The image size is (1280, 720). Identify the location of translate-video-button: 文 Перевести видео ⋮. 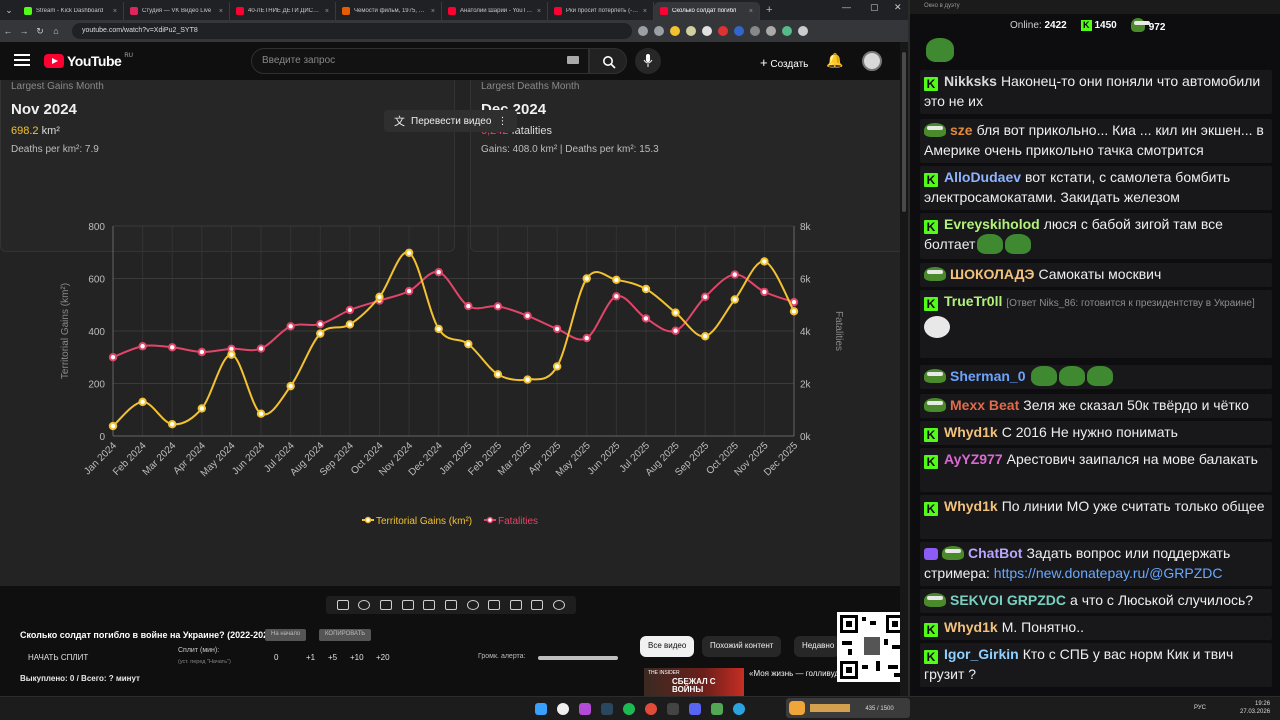
(451, 121).